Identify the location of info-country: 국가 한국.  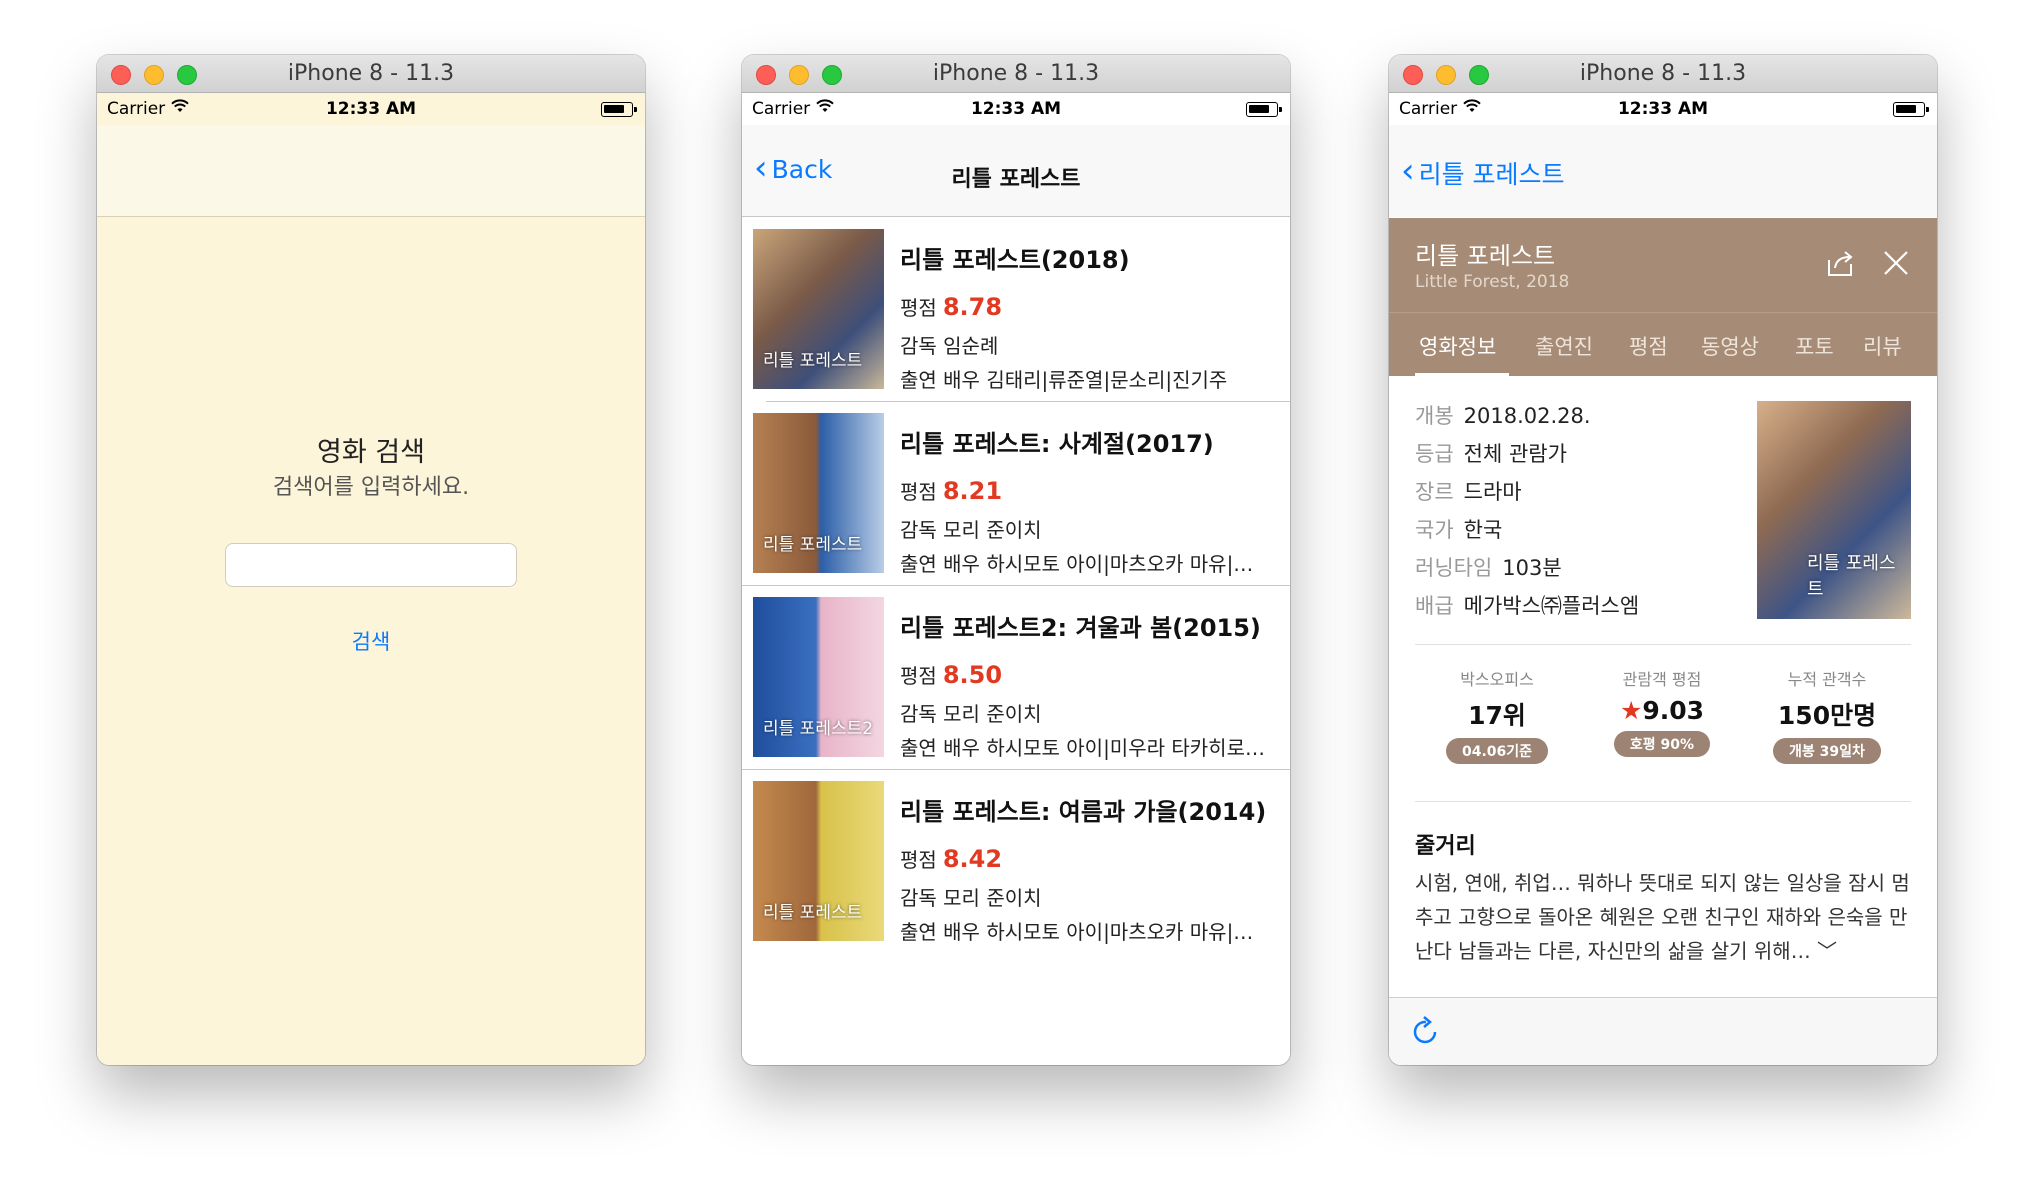
(1459, 530).